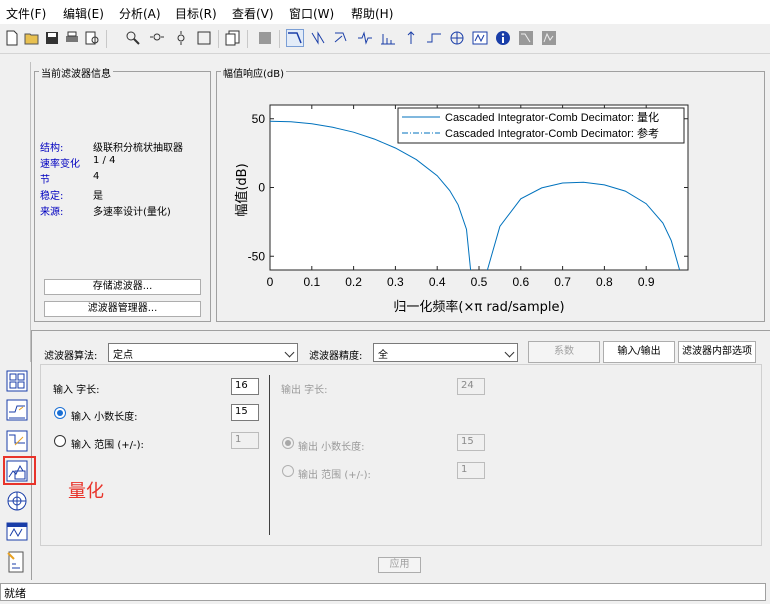 Image resolution: width=770 pixels, height=604 pixels. Describe the element at coordinates (196, 13) in the screenshot. I see `menu-targets: 目标(R)` at that location.